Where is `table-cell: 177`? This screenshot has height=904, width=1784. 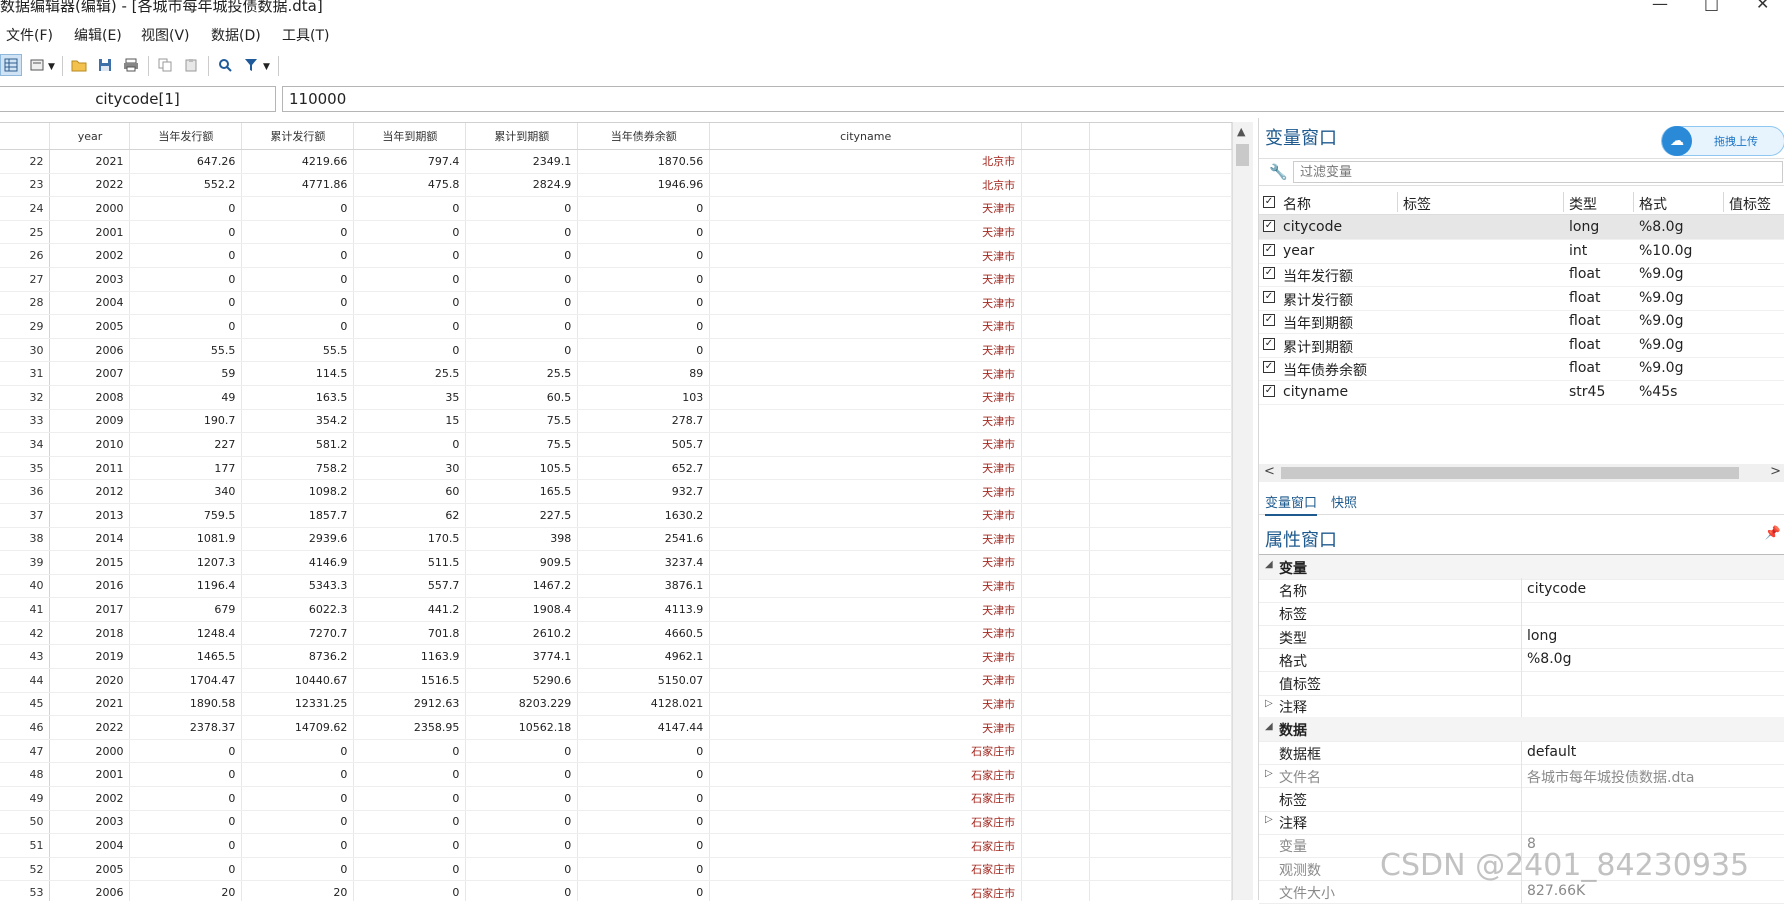
table-cell: 177 is located at coordinates (186, 468).